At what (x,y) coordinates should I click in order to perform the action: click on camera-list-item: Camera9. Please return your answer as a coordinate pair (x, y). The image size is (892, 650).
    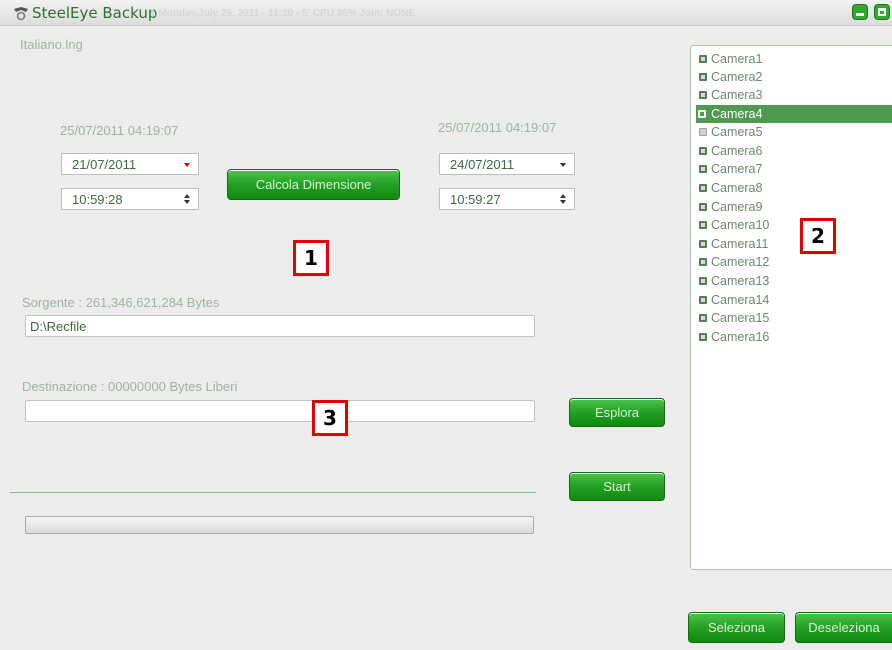
    Looking at the image, I should click on (729, 207).